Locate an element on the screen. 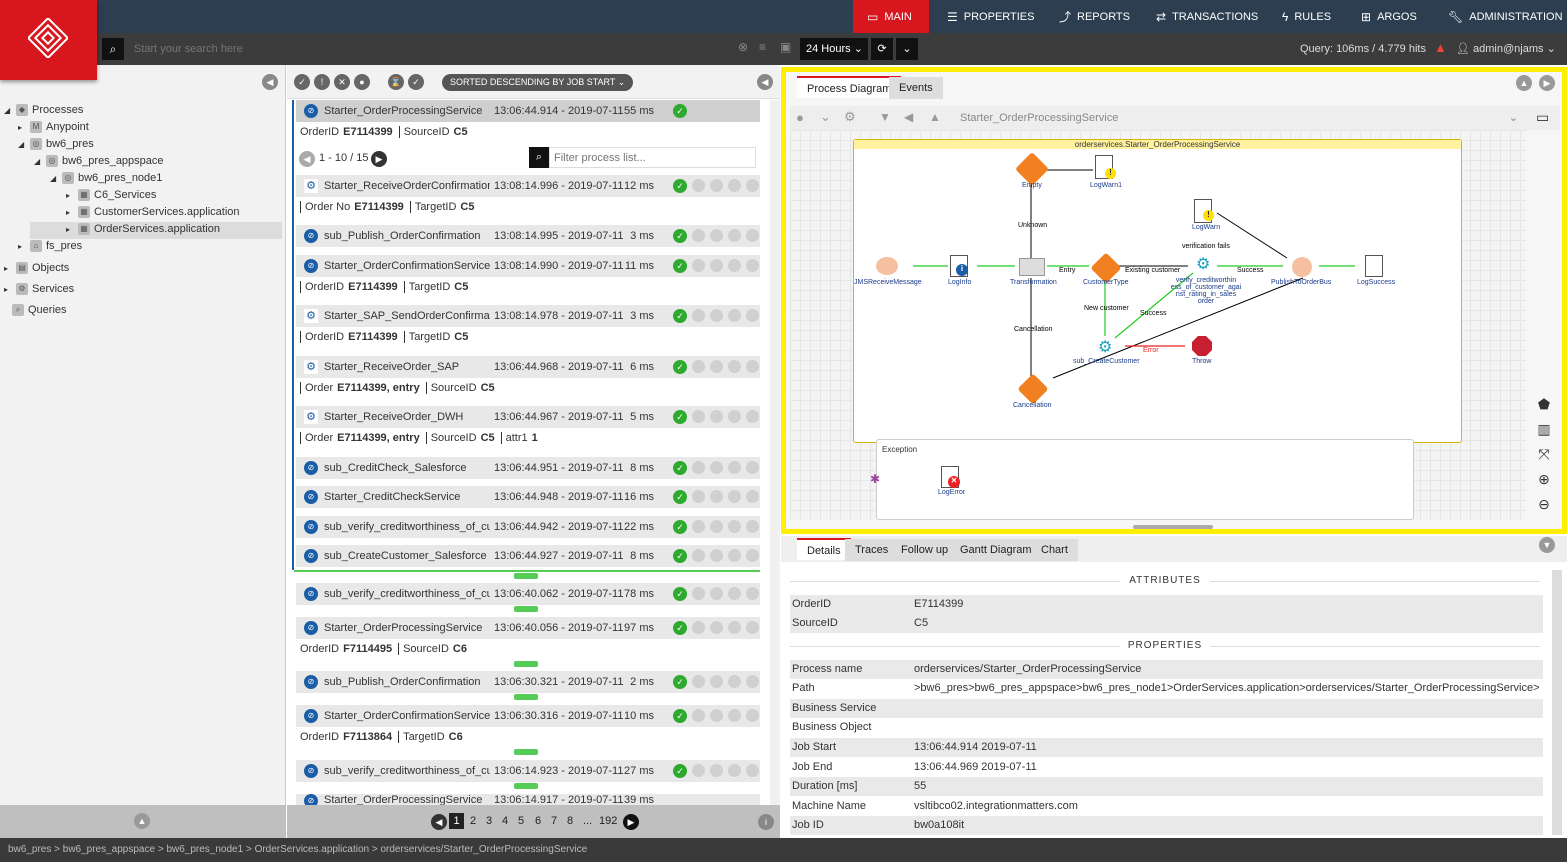 Image resolution: width=1567 pixels, height=862 pixels. list-options-icon: ≡ is located at coordinates (762, 47).